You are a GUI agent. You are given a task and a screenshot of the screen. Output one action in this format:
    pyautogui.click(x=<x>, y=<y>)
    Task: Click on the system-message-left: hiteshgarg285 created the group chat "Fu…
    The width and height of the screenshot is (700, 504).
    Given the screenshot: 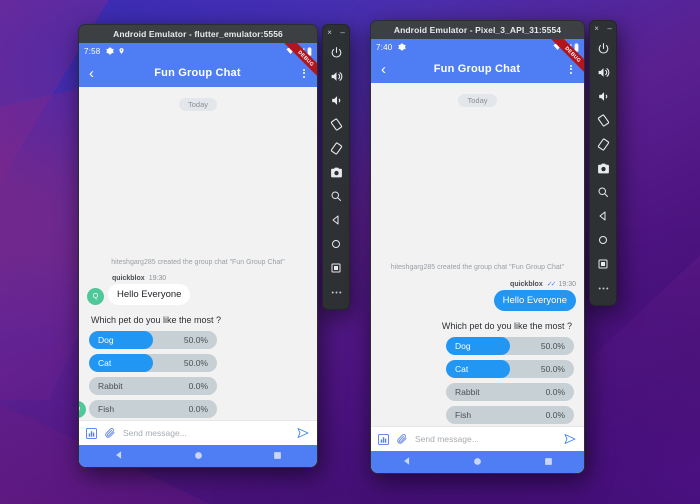 What is the action you would take?
    pyautogui.click(x=198, y=262)
    